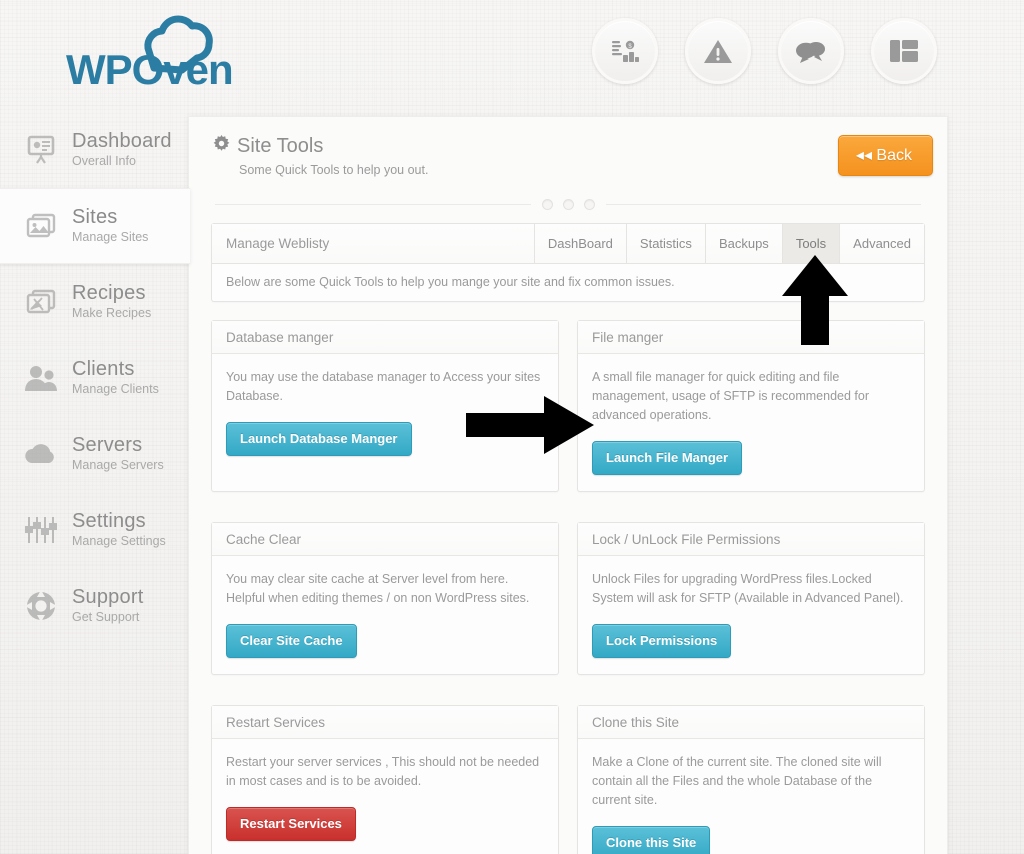 The height and width of the screenshot is (854, 1024). Describe the element at coordinates (41, 606) in the screenshot. I see `lifering-icon` at that location.